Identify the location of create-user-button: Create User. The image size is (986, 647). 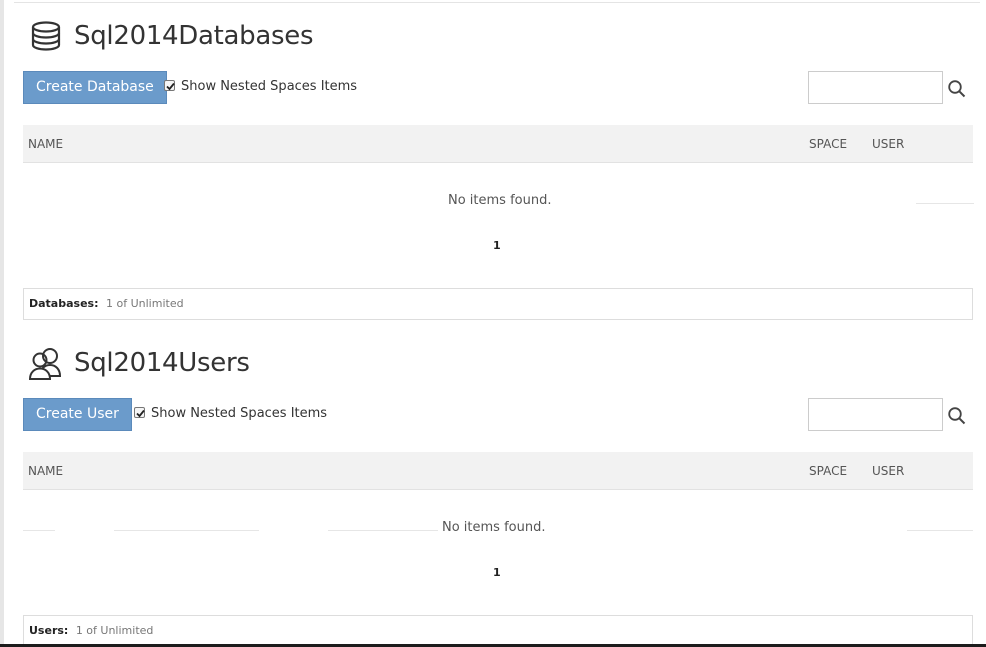
(77, 414).